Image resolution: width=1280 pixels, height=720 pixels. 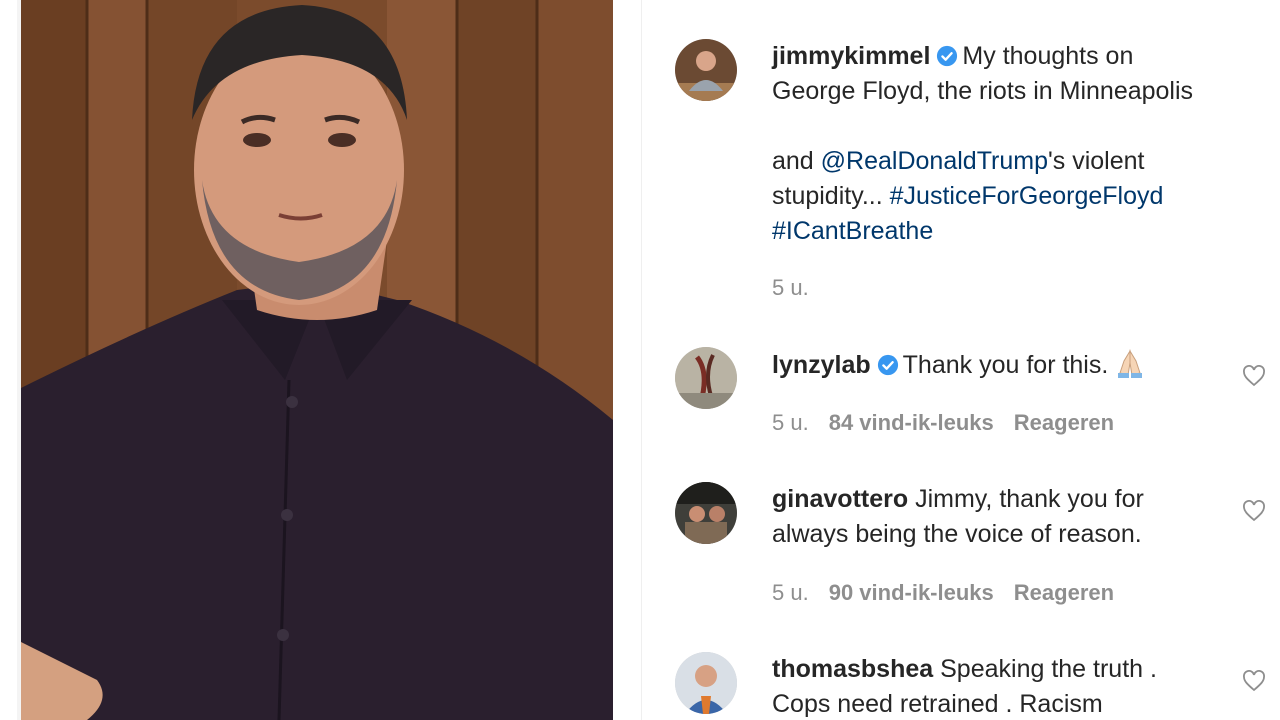 What do you see at coordinates (911, 422) in the screenshot?
I see `comment-likes: 84 vind-ik-leuks` at bounding box center [911, 422].